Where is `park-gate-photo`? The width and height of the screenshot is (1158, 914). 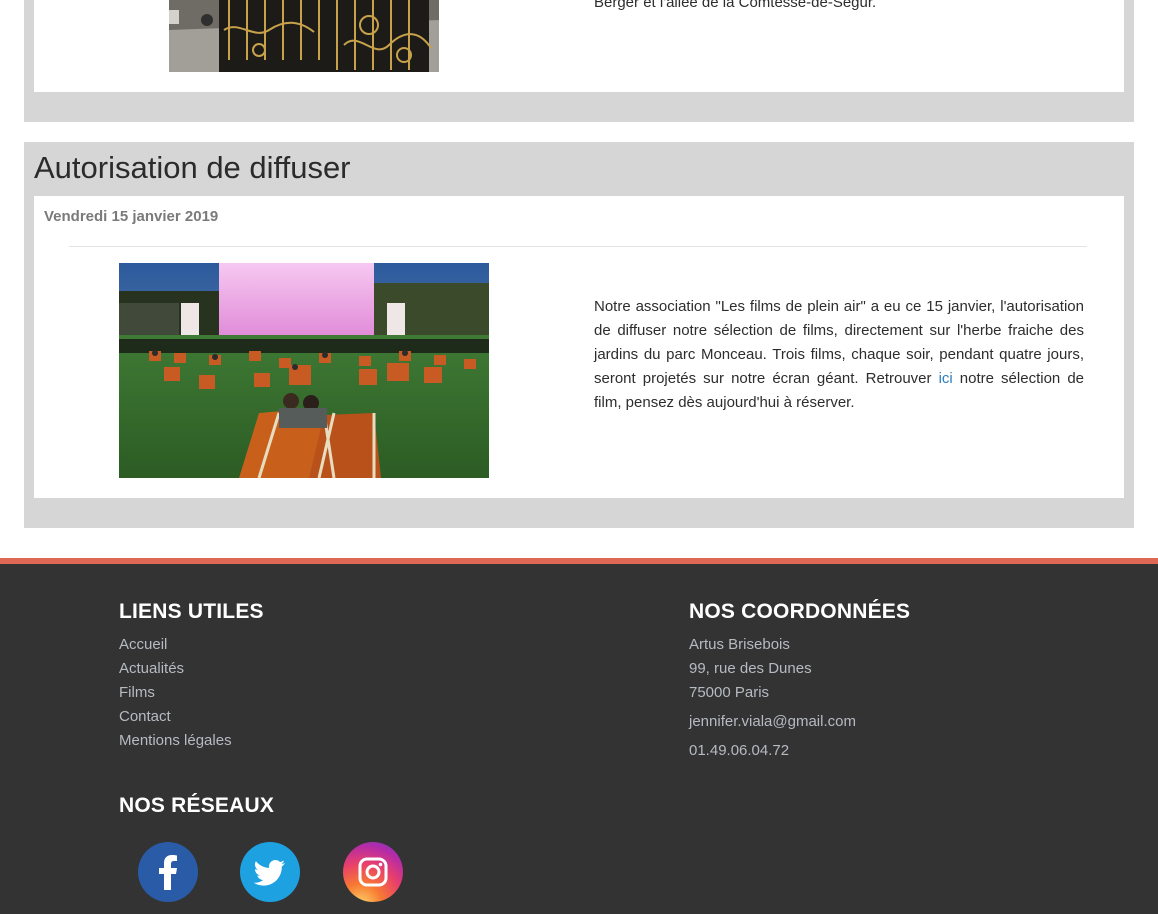 park-gate-photo is located at coordinates (304, 36).